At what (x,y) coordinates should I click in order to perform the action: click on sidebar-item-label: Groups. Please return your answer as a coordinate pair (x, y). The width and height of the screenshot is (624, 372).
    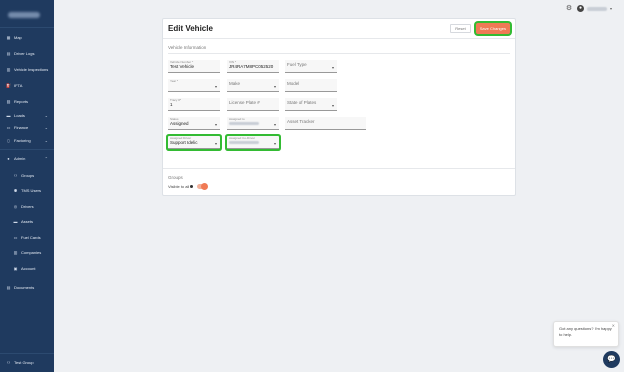
    Looking at the image, I should click on (28, 175).